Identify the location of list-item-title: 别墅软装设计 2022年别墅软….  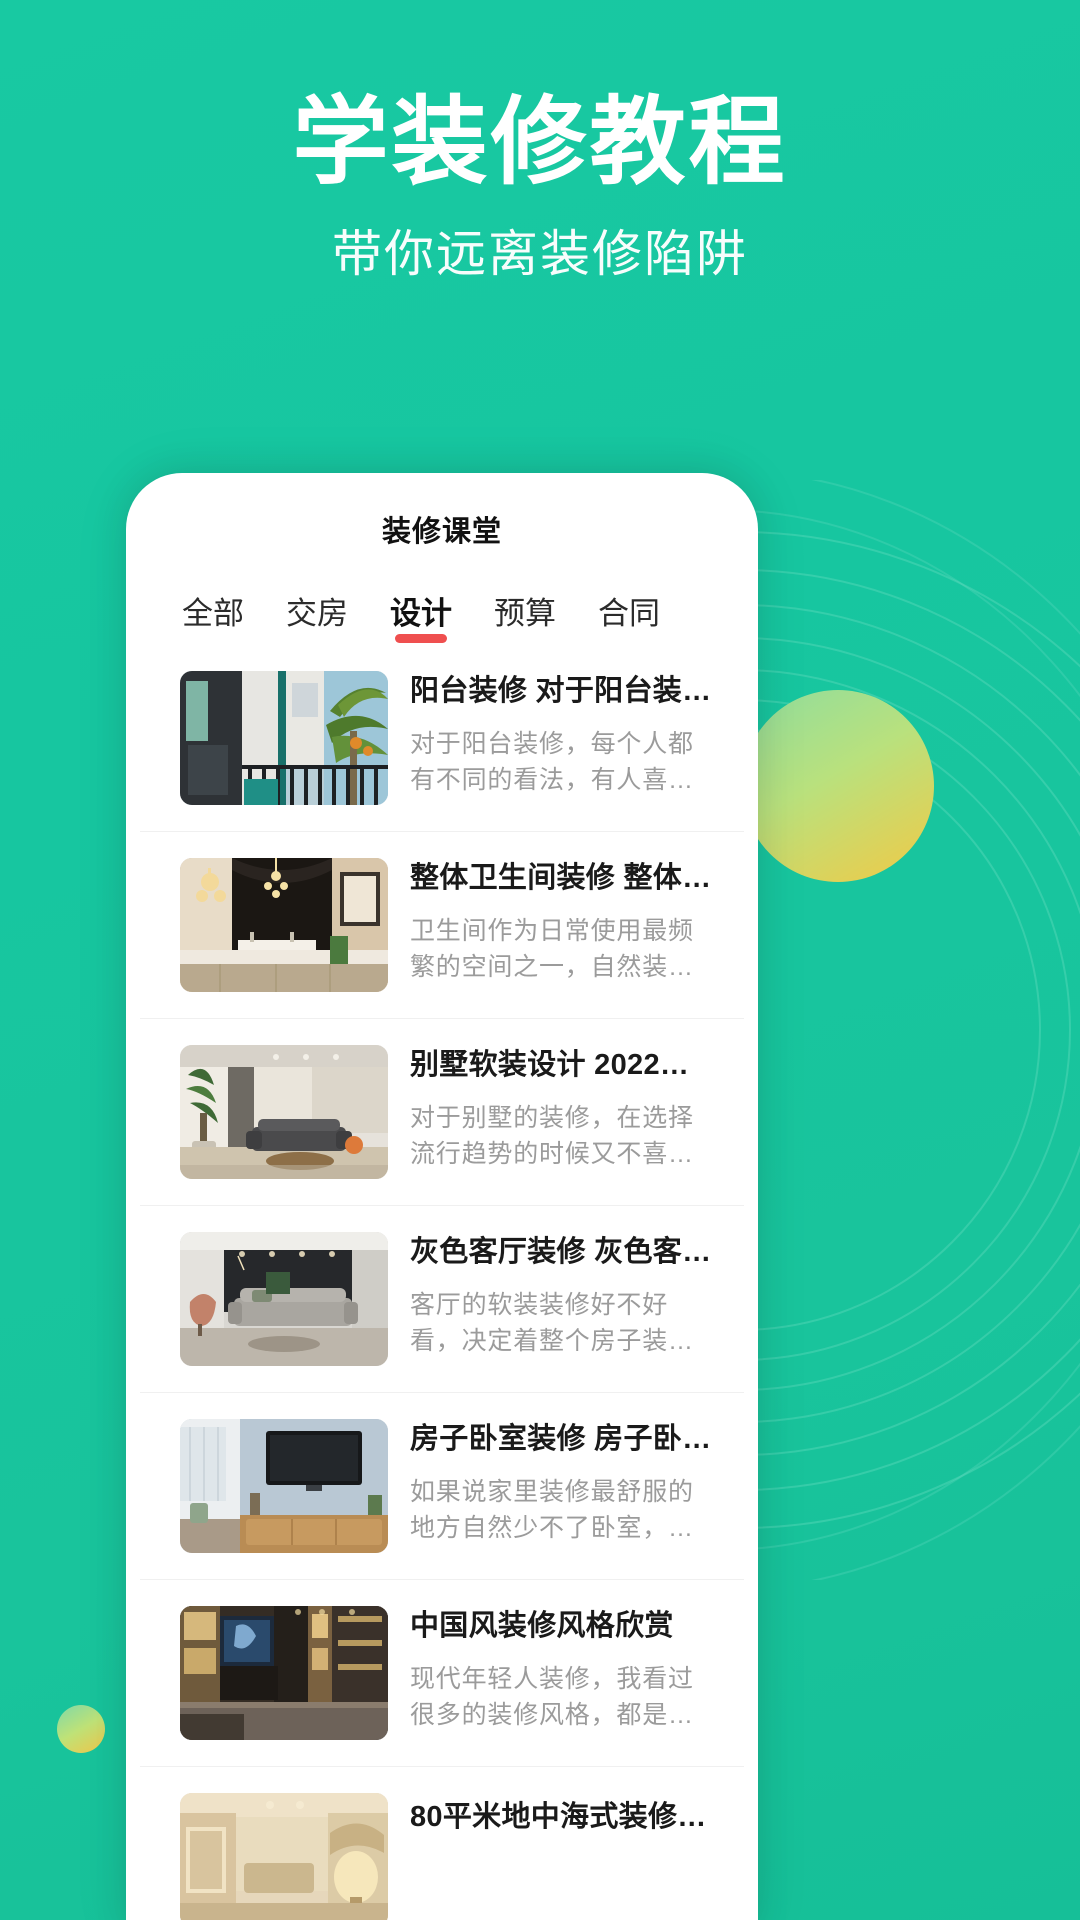
(564, 1065).